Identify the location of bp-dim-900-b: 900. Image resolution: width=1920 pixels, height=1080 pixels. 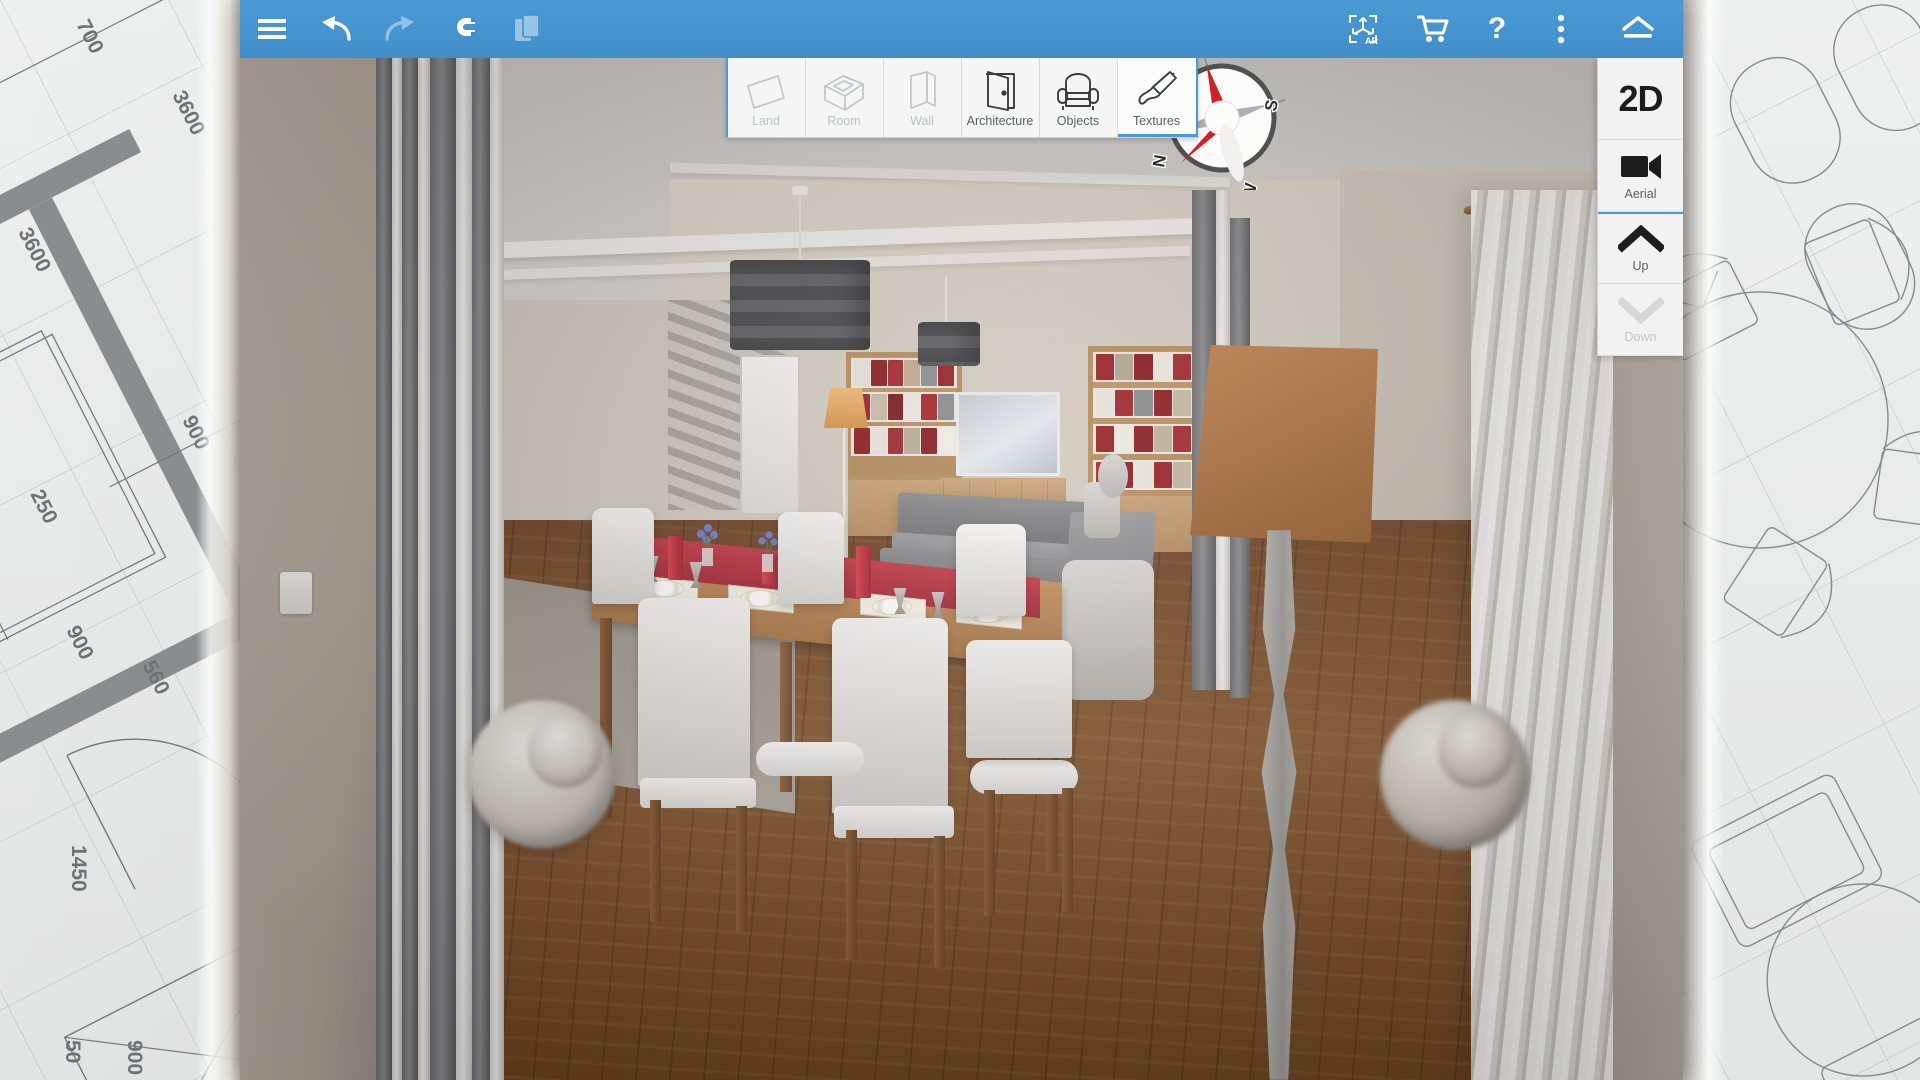
(134, 1057).